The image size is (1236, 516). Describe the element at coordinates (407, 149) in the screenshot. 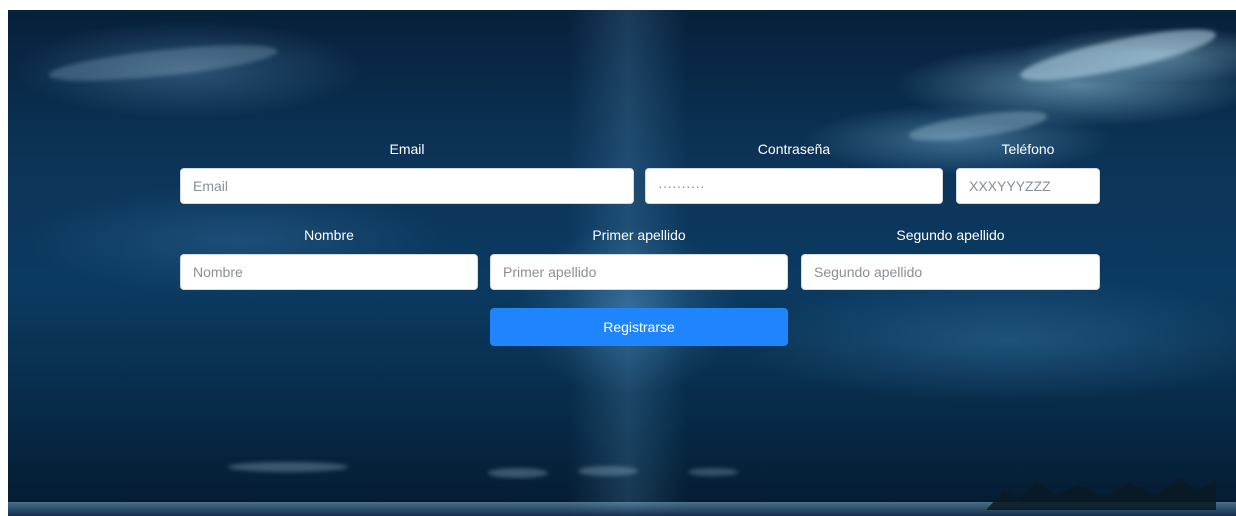

I see `email-label: Email` at that location.